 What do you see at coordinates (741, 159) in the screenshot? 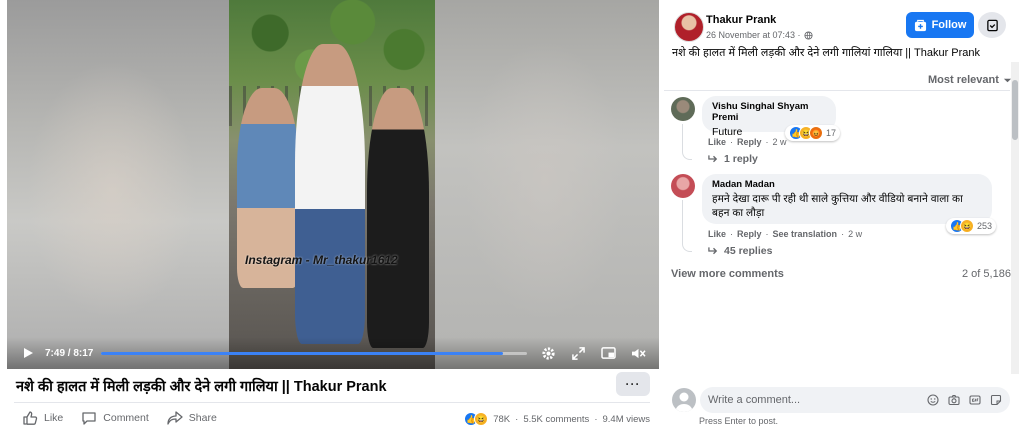
I see `replies-label: 1 reply` at bounding box center [741, 159].